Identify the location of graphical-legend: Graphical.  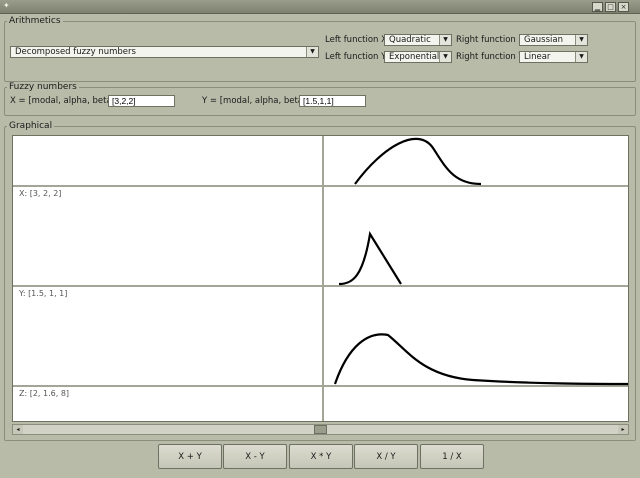
(31, 126).